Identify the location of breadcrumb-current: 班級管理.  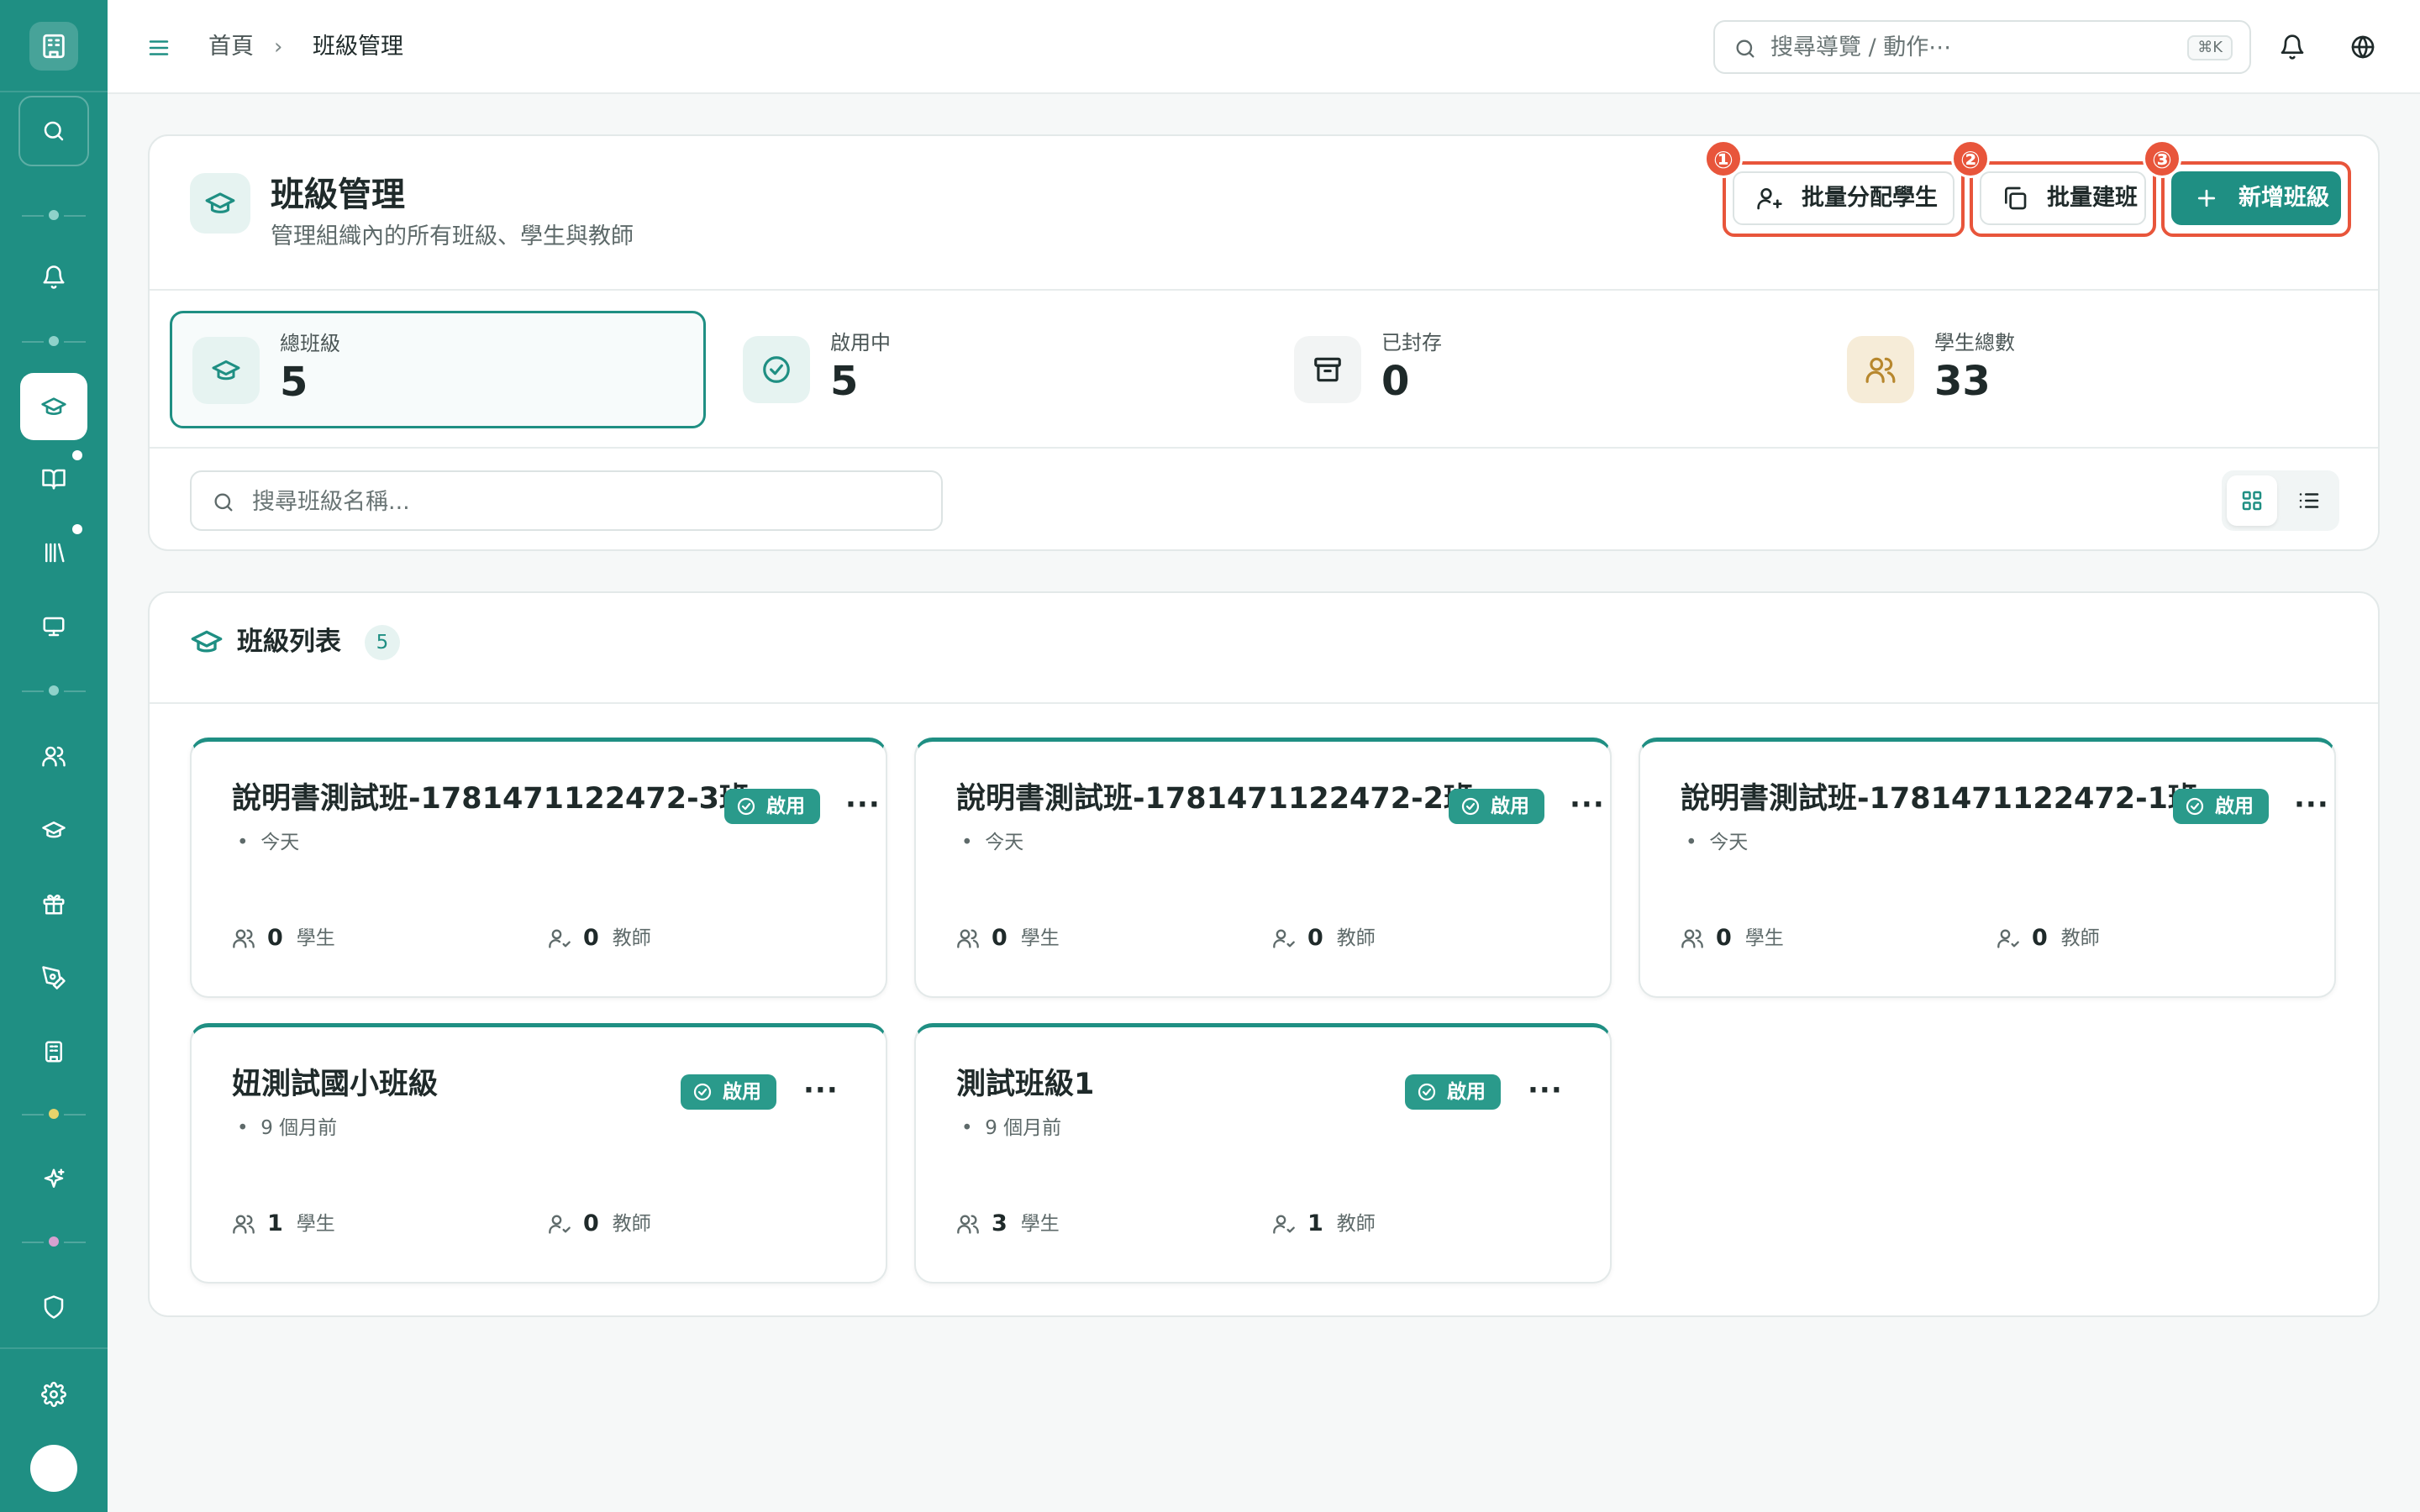
(358, 47).